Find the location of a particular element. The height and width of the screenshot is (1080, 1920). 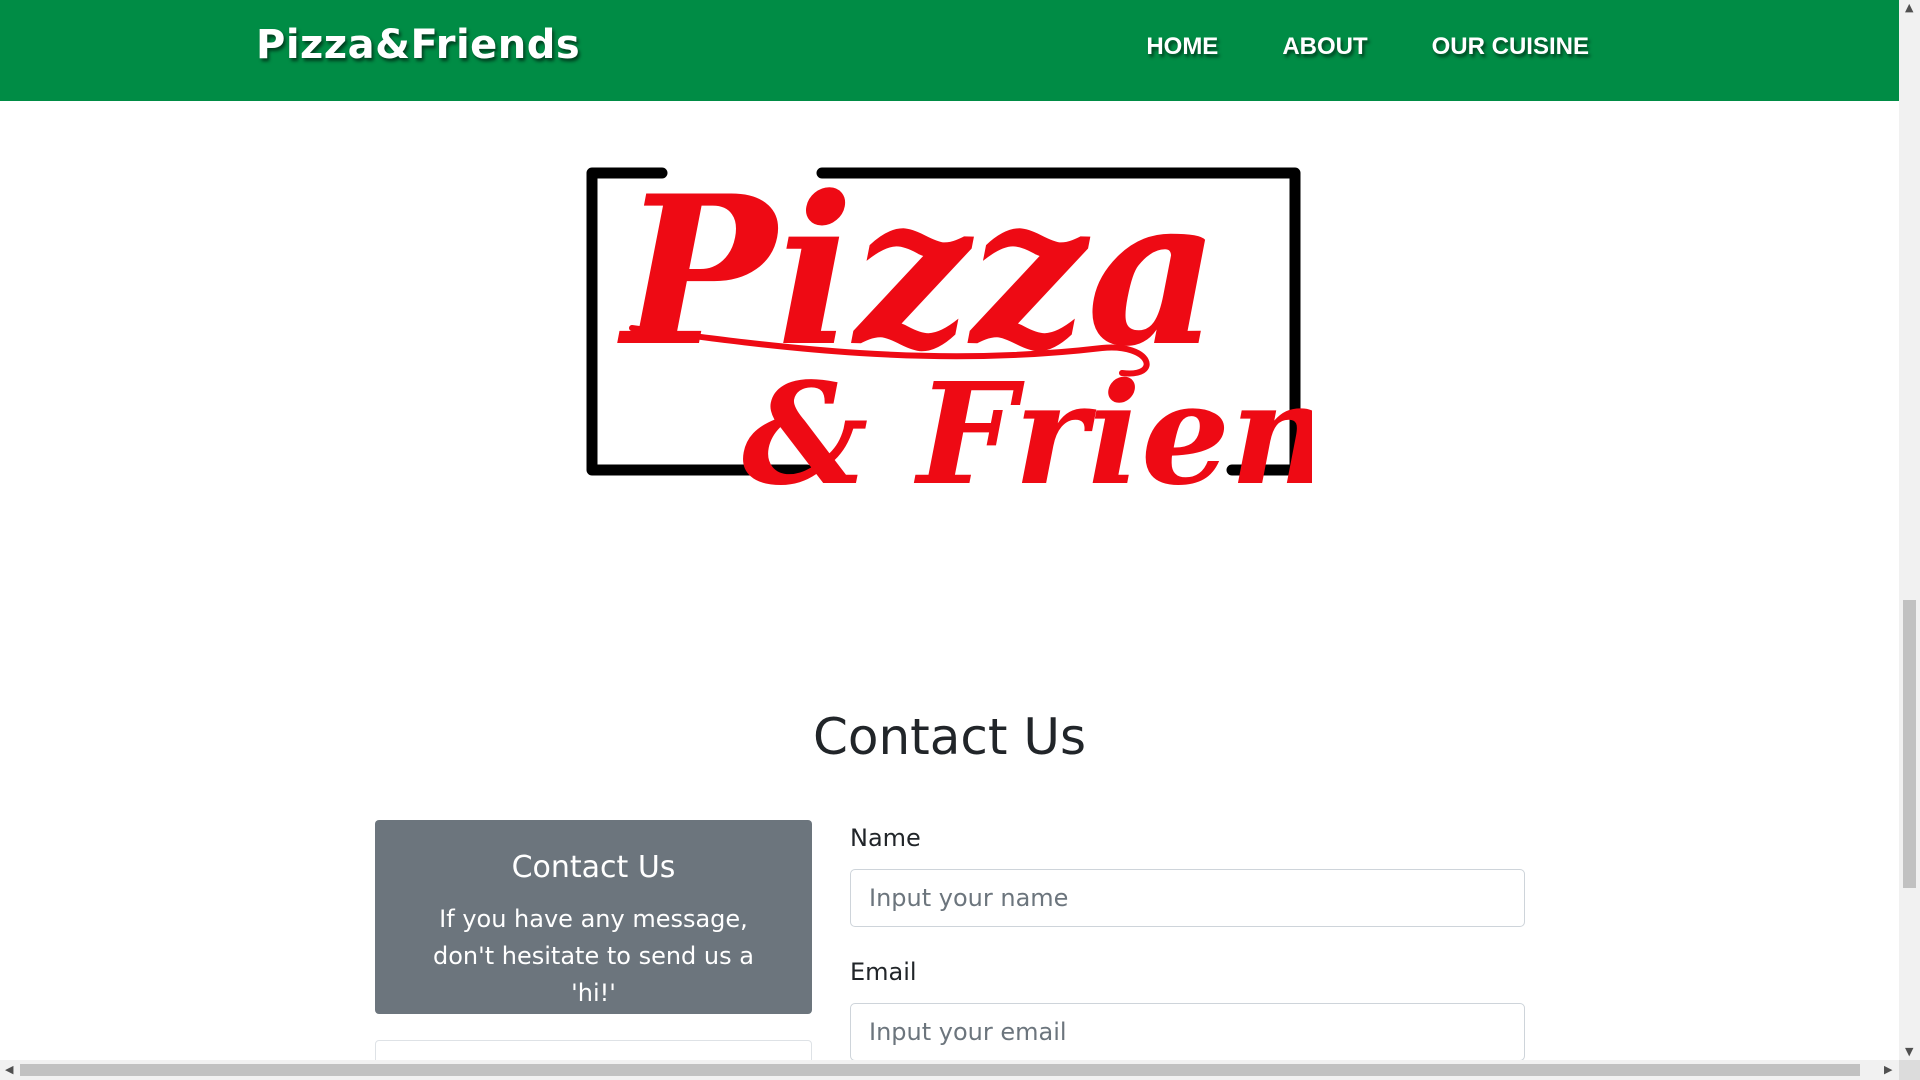

section-title: Contact Us is located at coordinates (949, 737).